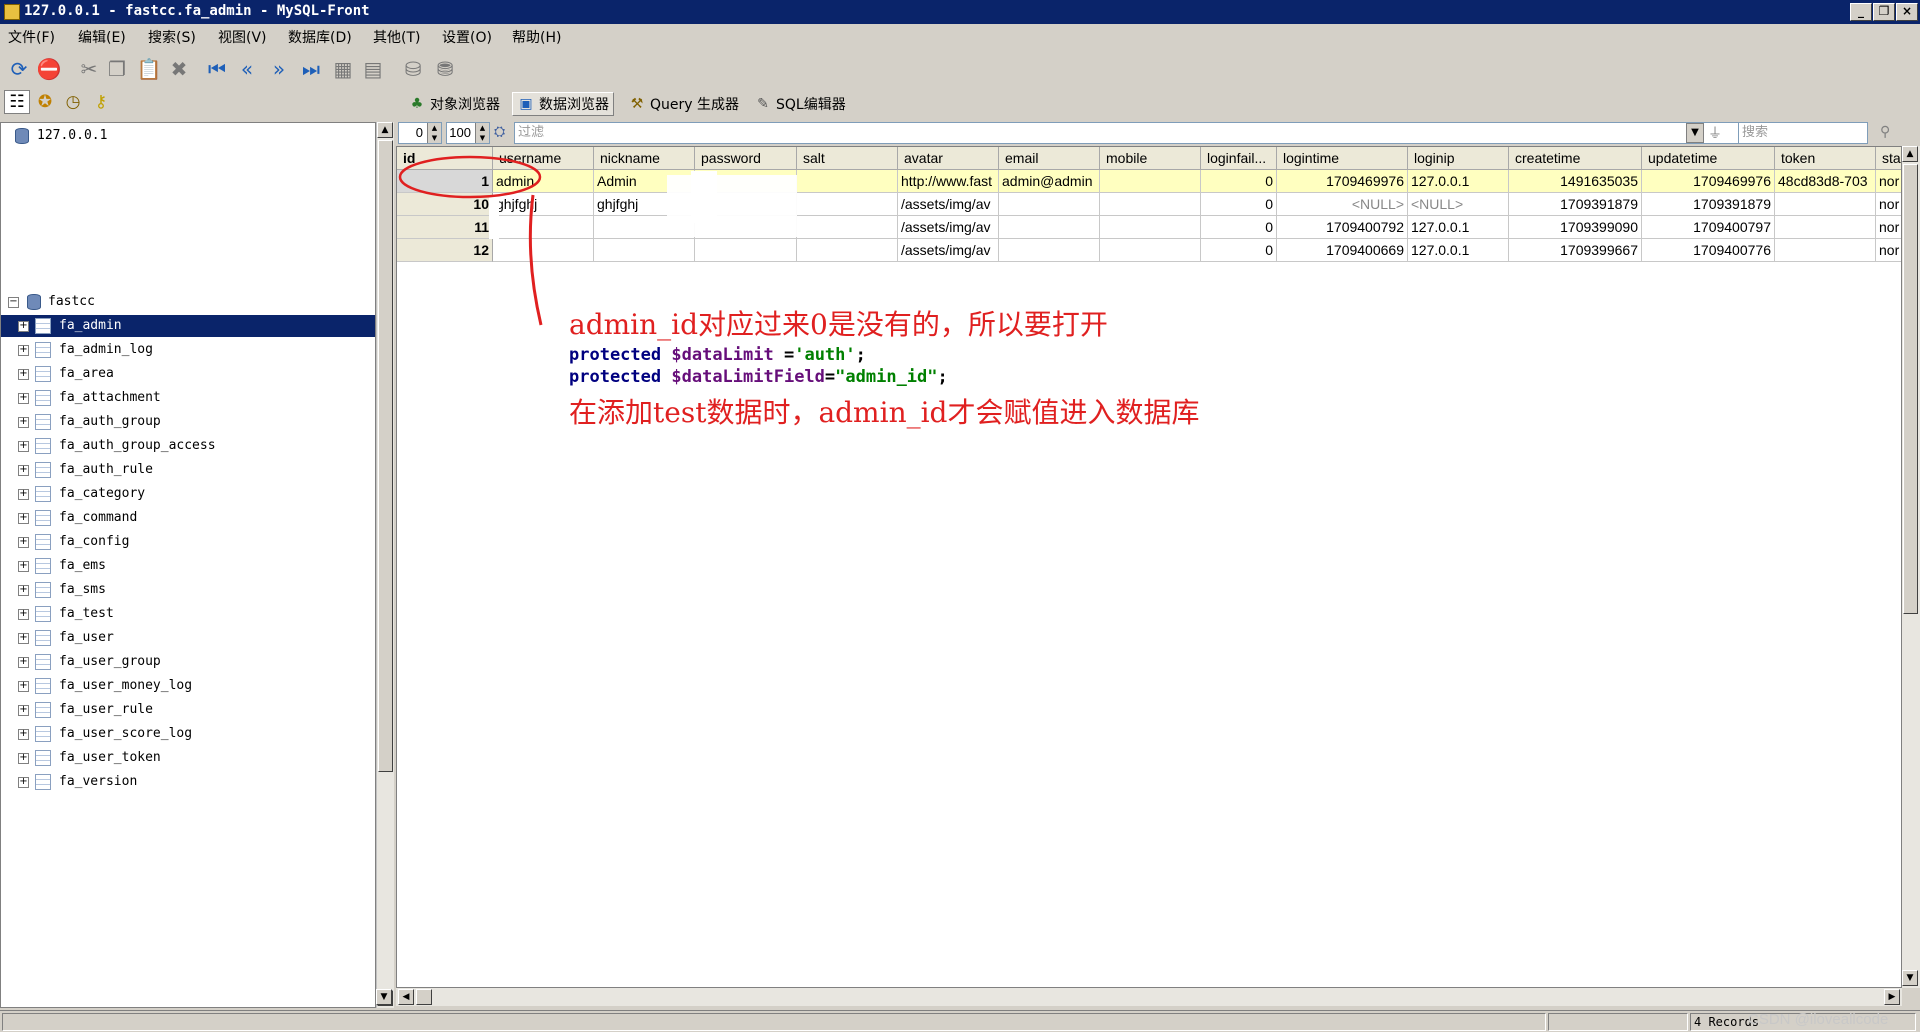 The width and height of the screenshot is (1920, 1032). Describe the element at coordinates (384, 997) in the screenshot. I see `tree-scroll-down-icon: ▼` at that location.